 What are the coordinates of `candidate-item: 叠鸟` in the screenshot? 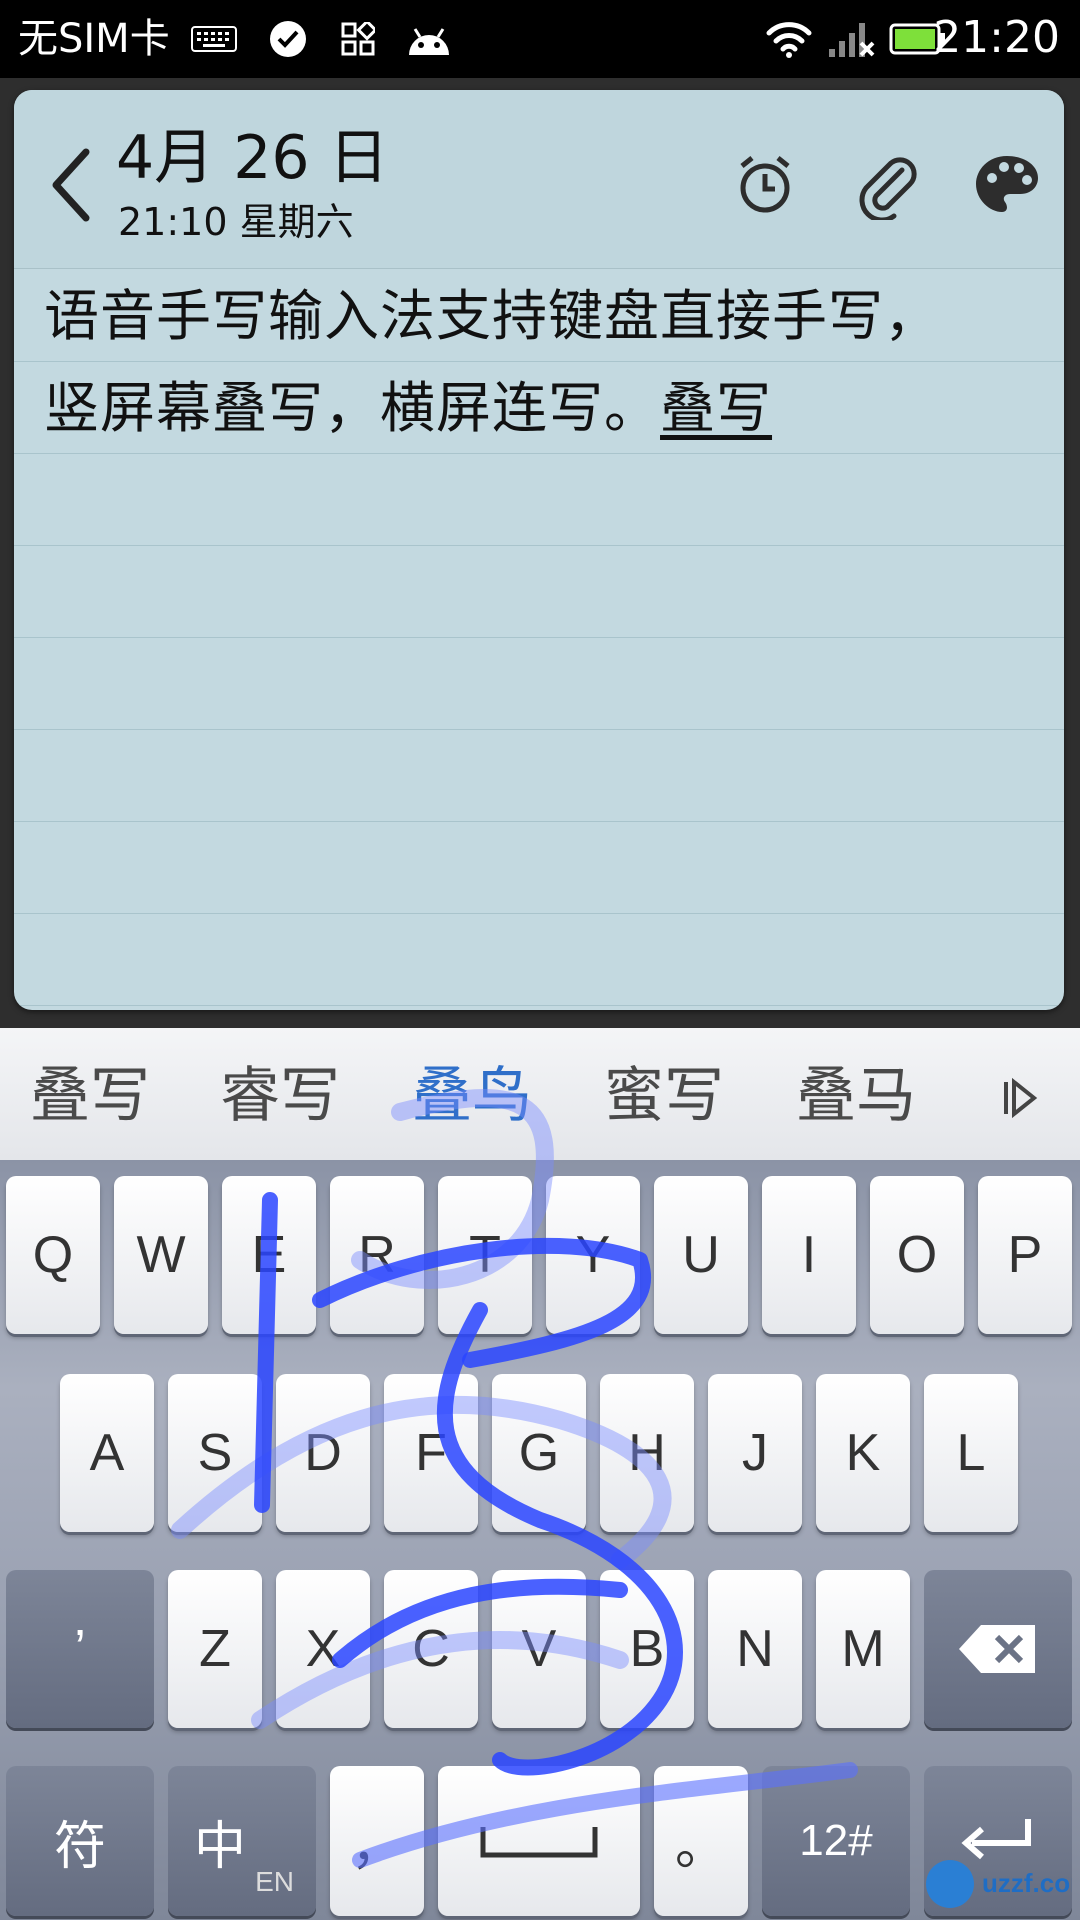 It's located at (472, 1096).